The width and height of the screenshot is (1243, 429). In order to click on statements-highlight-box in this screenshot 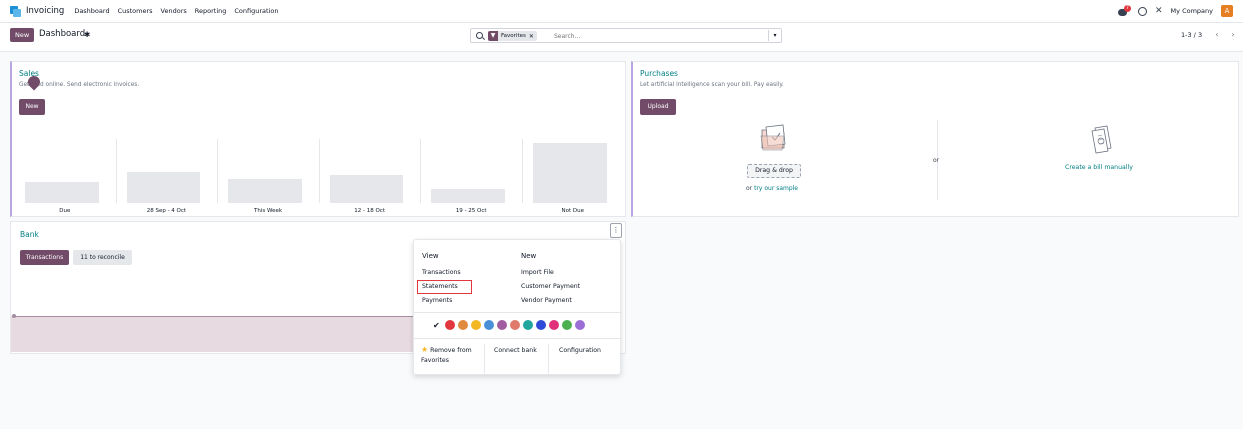, I will do `click(444, 287)`.